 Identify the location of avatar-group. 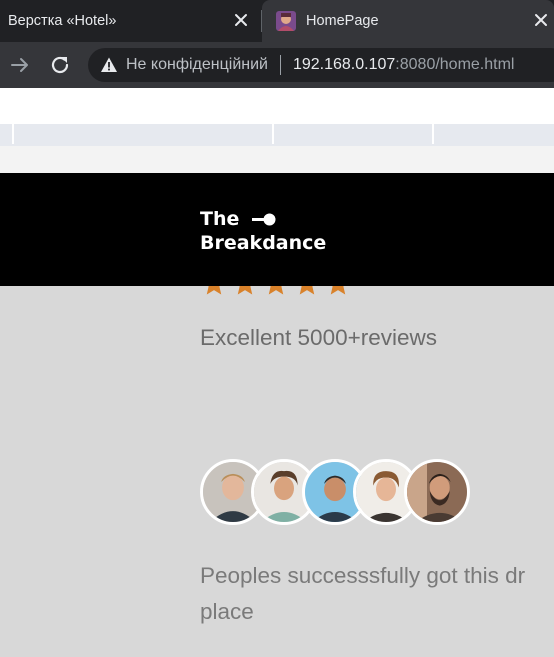
(340, 495).